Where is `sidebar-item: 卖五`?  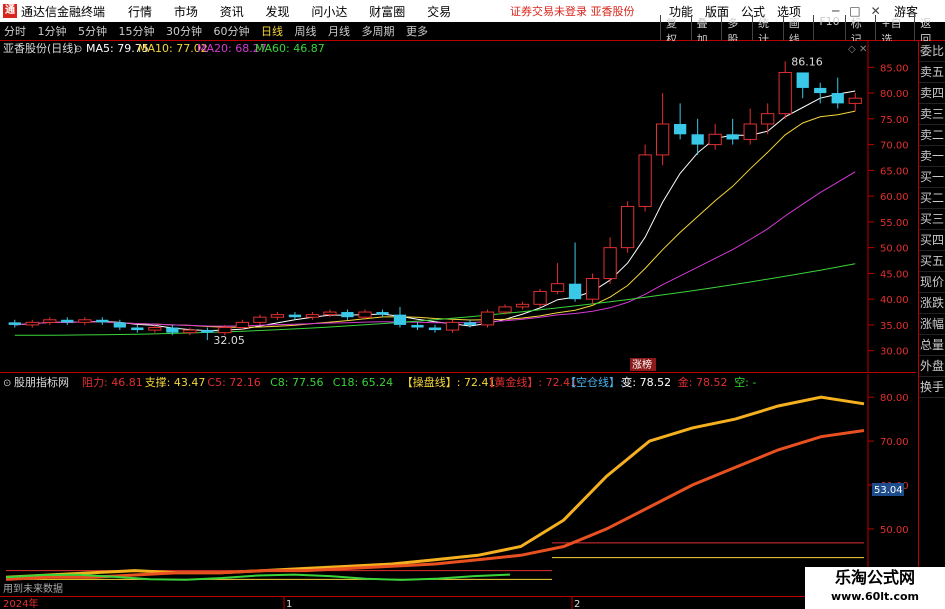
sidebar-item: 卖五 is located at coordinates (932, 72).